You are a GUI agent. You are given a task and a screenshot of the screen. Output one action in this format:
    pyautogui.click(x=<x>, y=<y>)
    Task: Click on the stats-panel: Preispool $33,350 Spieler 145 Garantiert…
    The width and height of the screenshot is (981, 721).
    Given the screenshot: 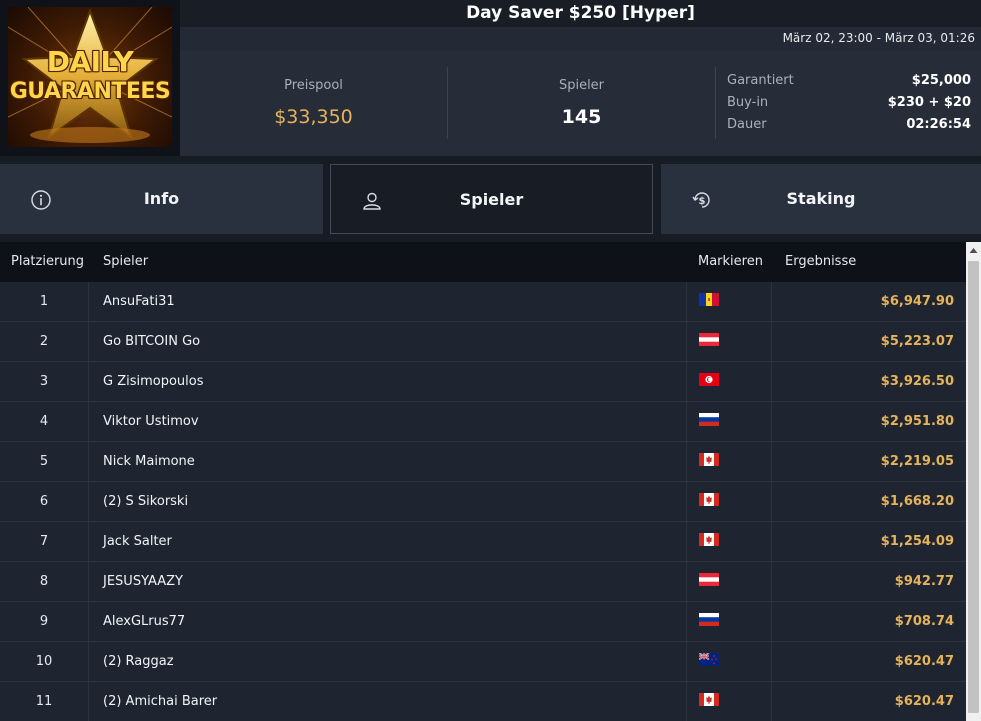 What is the action you would take?
    pyautogui.click(x=580, y=103)
    